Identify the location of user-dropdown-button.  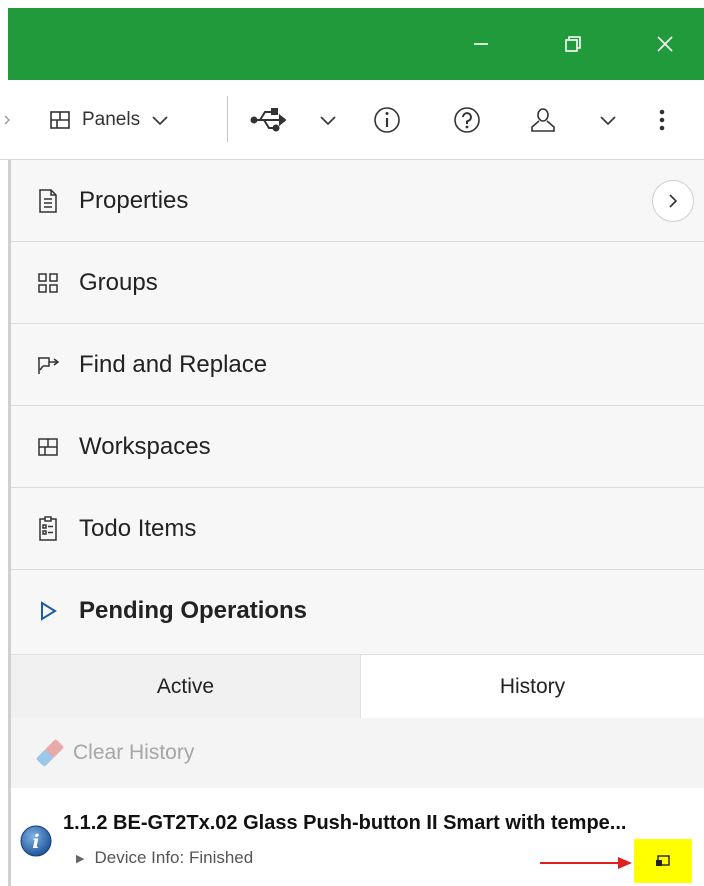
(608, 120).